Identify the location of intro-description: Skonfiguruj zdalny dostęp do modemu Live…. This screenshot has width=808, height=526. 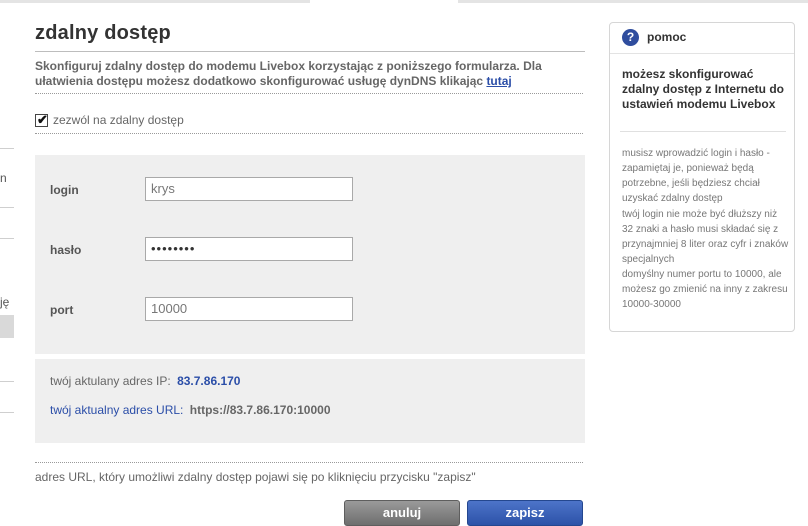
(288, 73).